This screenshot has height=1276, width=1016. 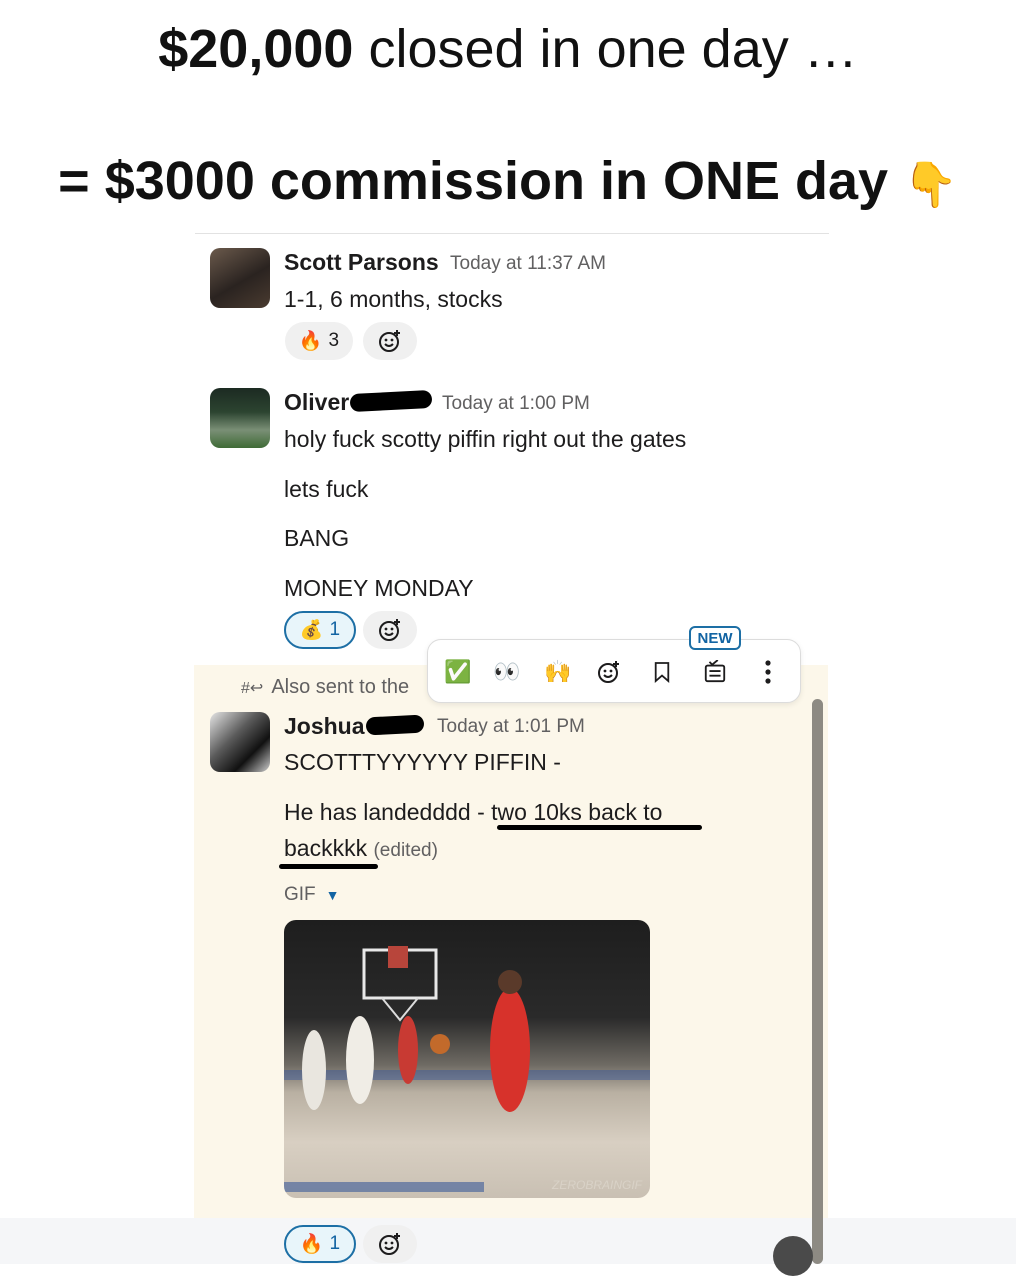 What do you see at coordinates (715, 638) in the screenshot?
I see `new-badge: NEW` at bounding box center [715, 638].